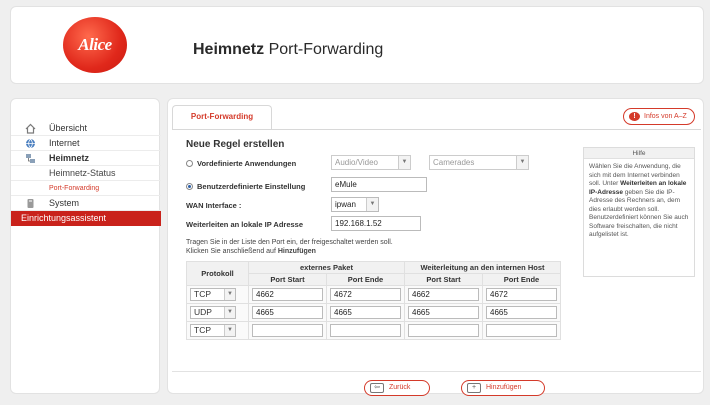 This screenshot has height=405, width=710. I want to click on globe-icon, so click(30, 143).